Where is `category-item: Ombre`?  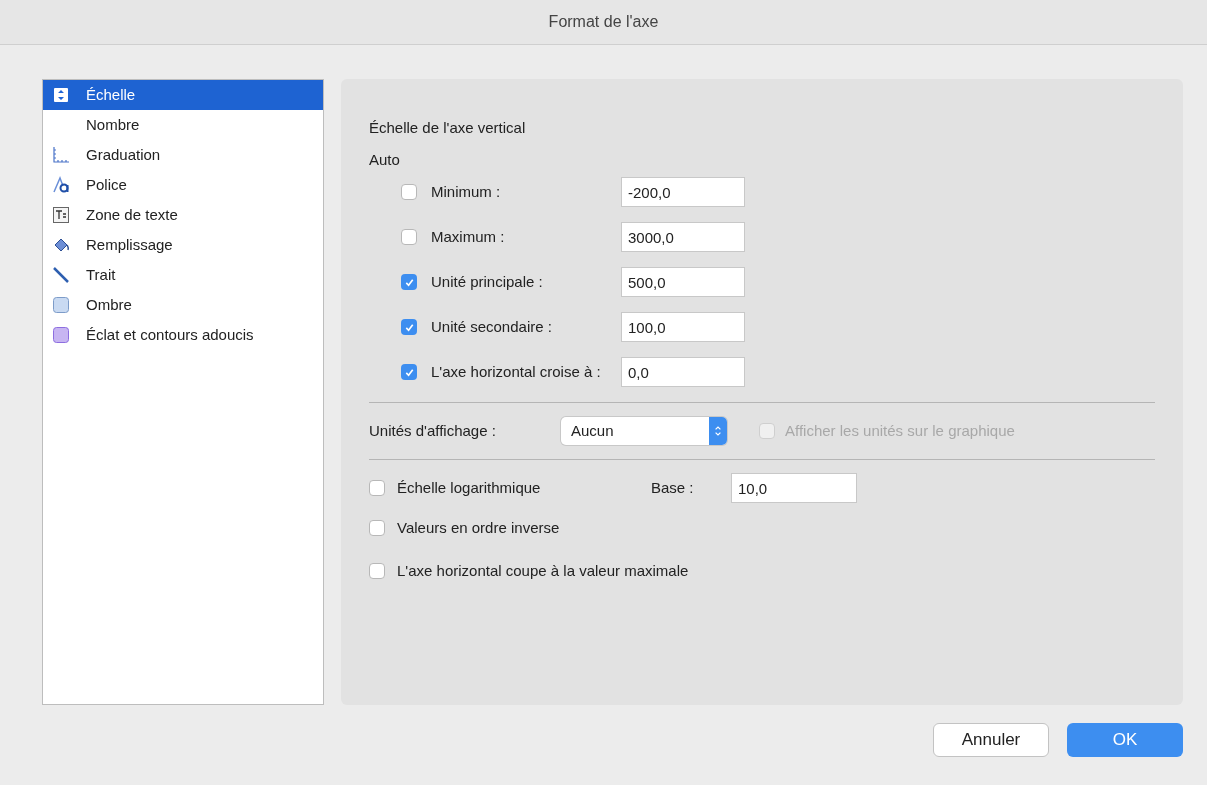 category-item: Ombre is located at coordinates (183, 305).